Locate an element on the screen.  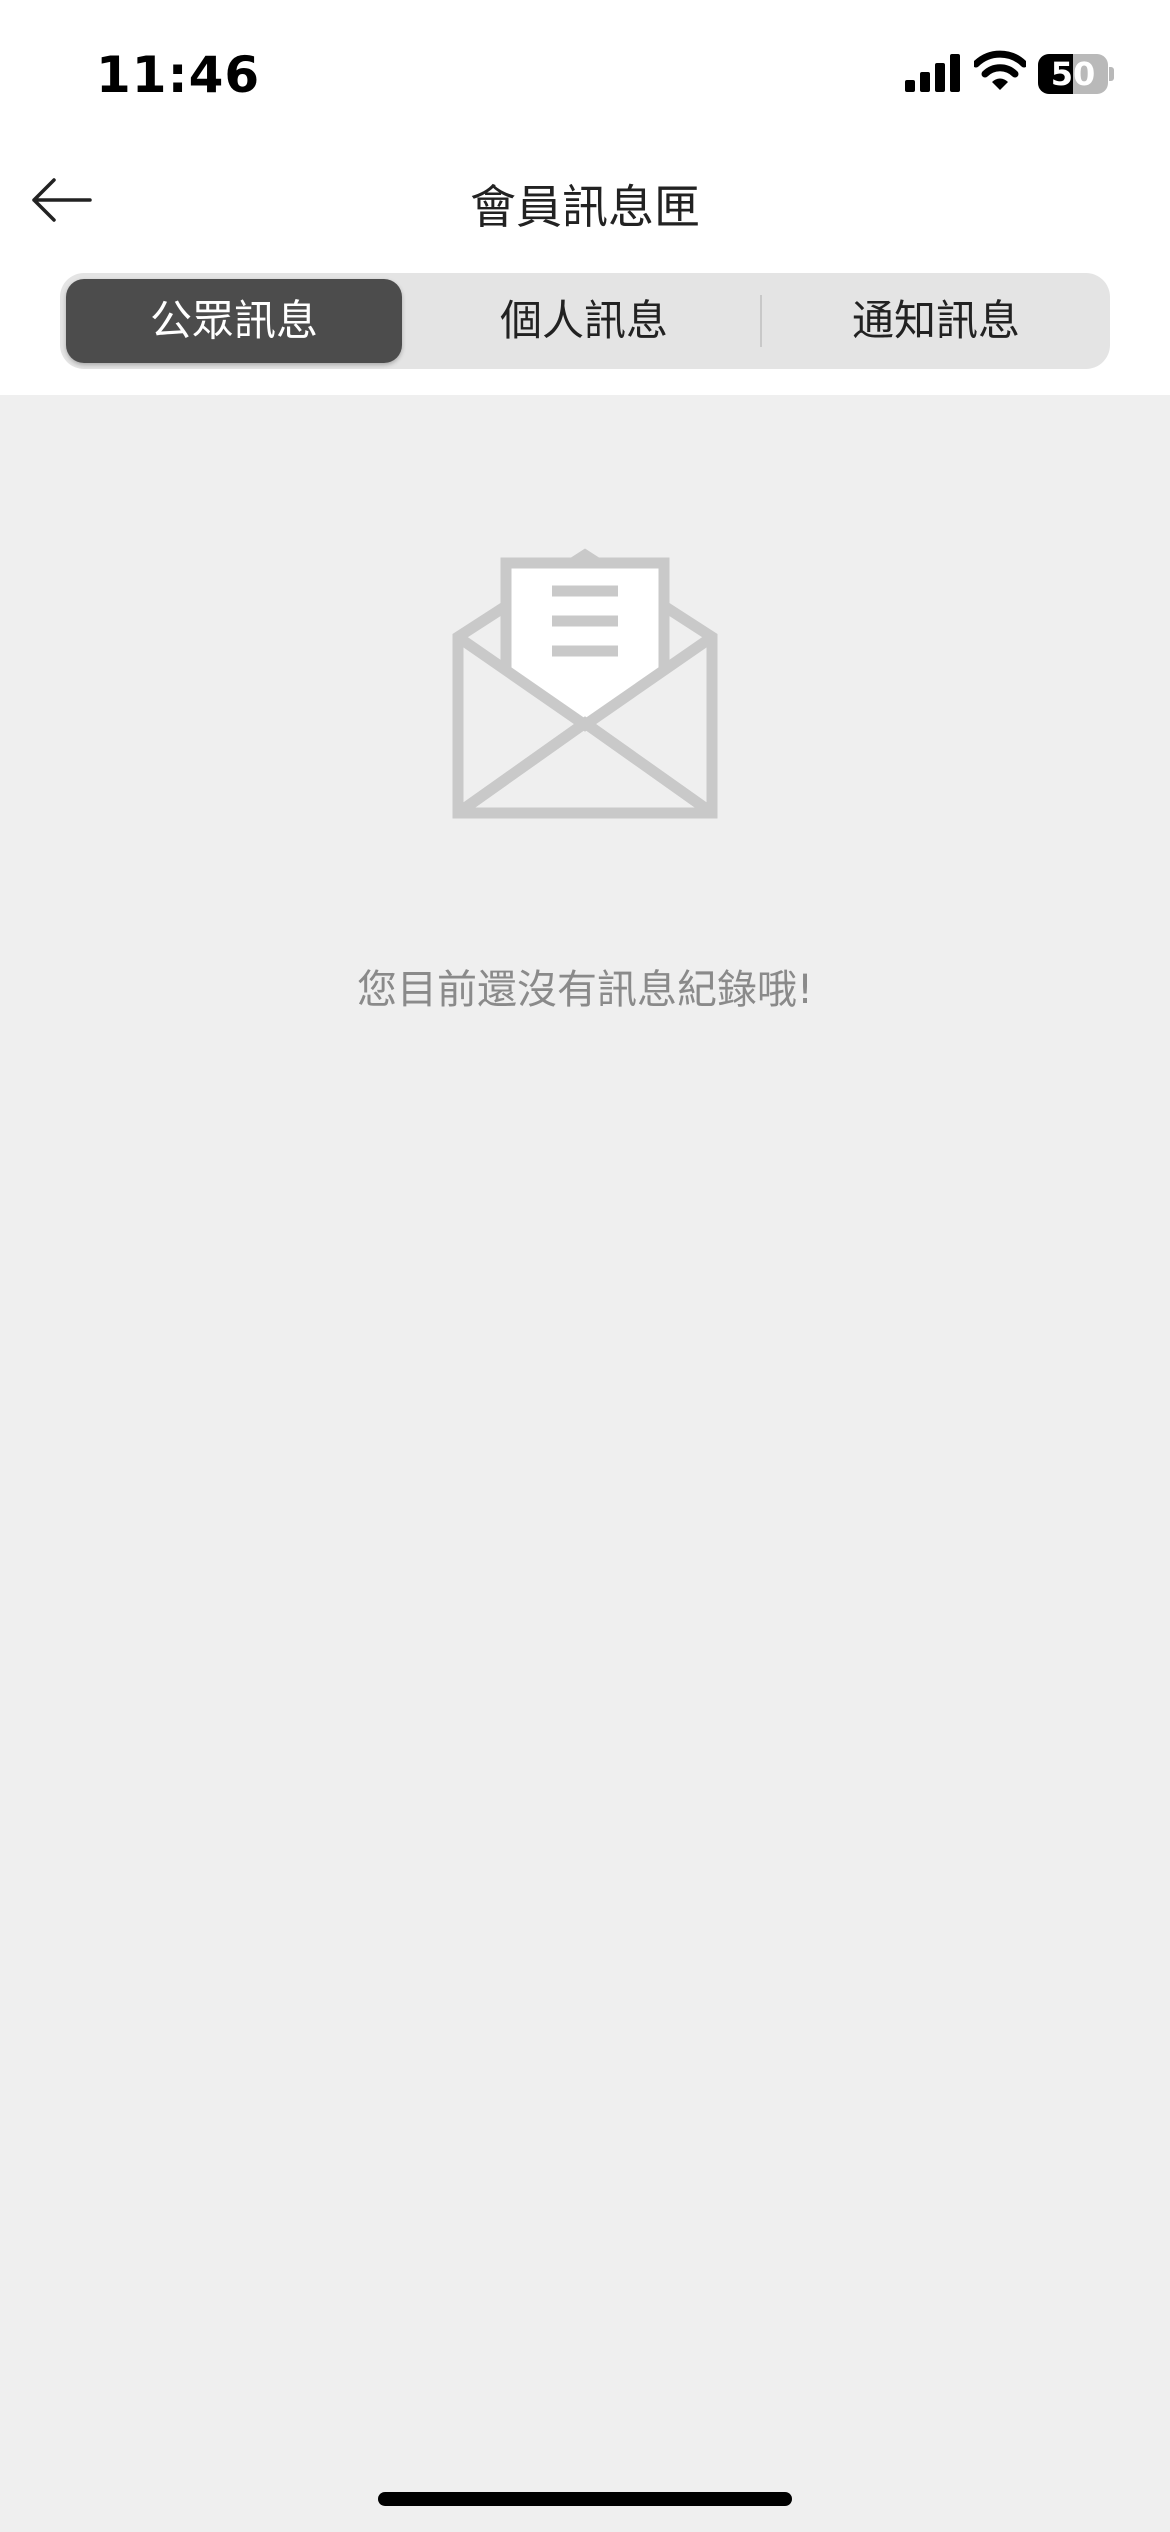
battery-body: 50 is located at coordinates (1073, 74).